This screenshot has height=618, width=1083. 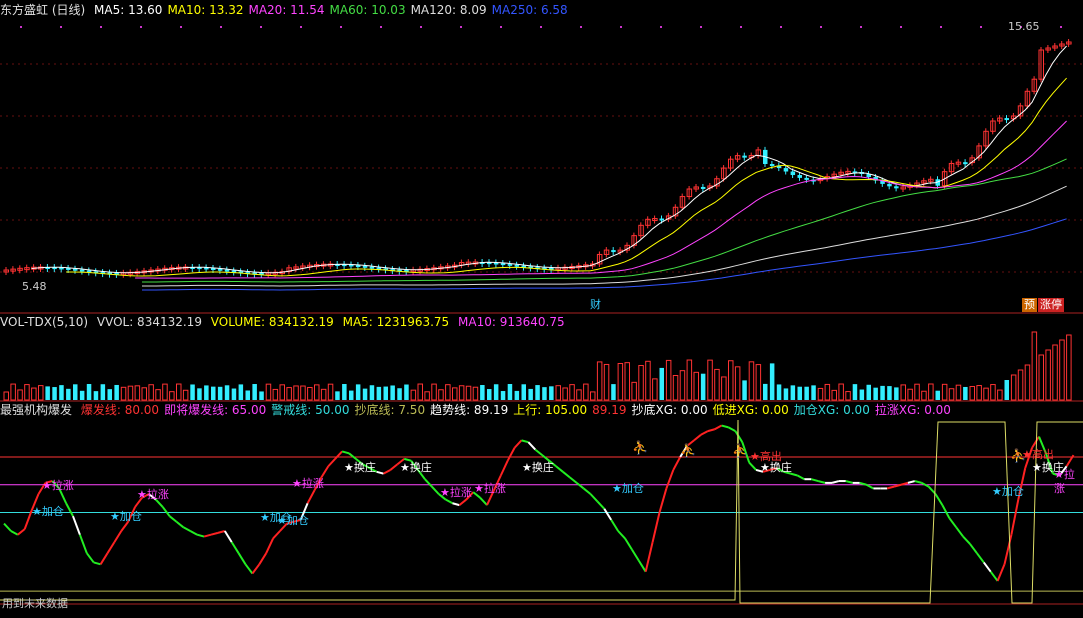 I want to click on stock-title: 东方盛虹 (日线), so click(x=42, y=10).